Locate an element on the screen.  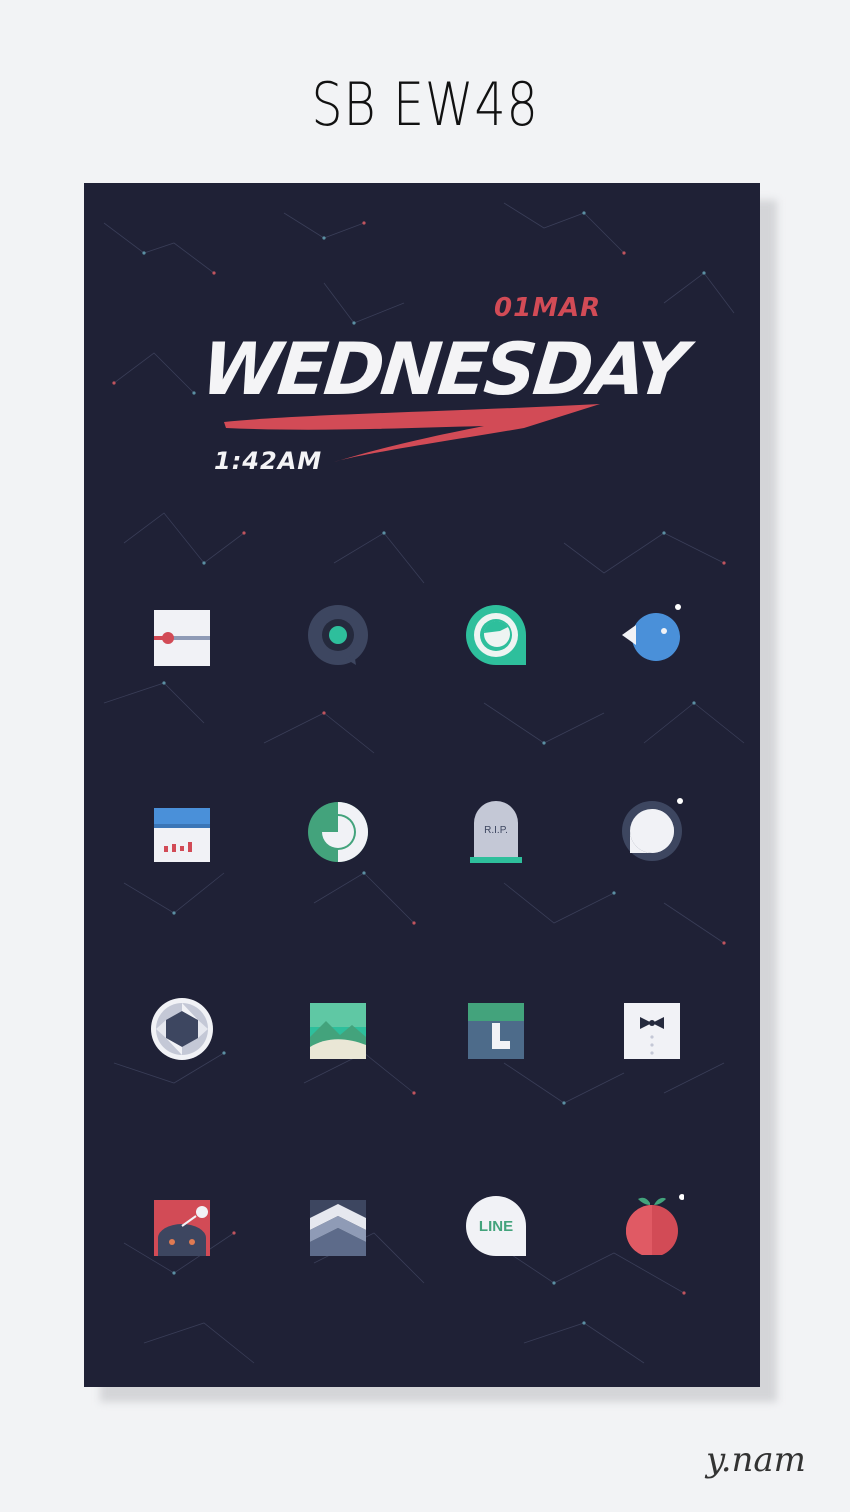
page-title: SB EW48 is located at coordinates (425, 105).